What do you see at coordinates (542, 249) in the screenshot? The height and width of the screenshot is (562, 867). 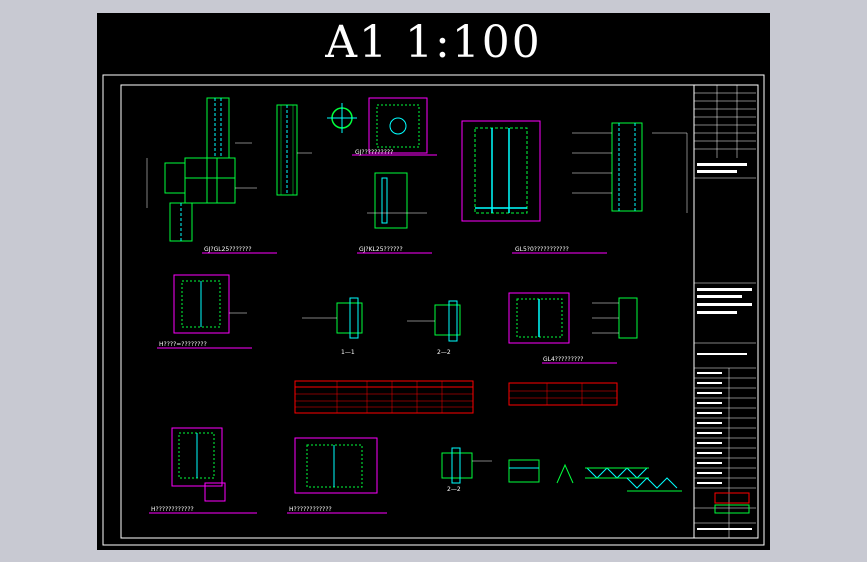 I see `detail-label-3: GL5?0???????????` at bounding box center [542, 249].